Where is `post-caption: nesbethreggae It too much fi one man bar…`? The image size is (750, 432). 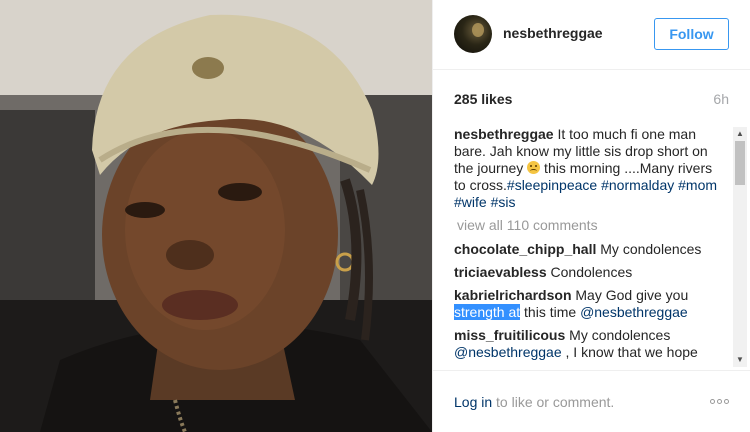 post-caption: nesbethreggae It too much fi one man bar… is located at coordinates (590, 168).